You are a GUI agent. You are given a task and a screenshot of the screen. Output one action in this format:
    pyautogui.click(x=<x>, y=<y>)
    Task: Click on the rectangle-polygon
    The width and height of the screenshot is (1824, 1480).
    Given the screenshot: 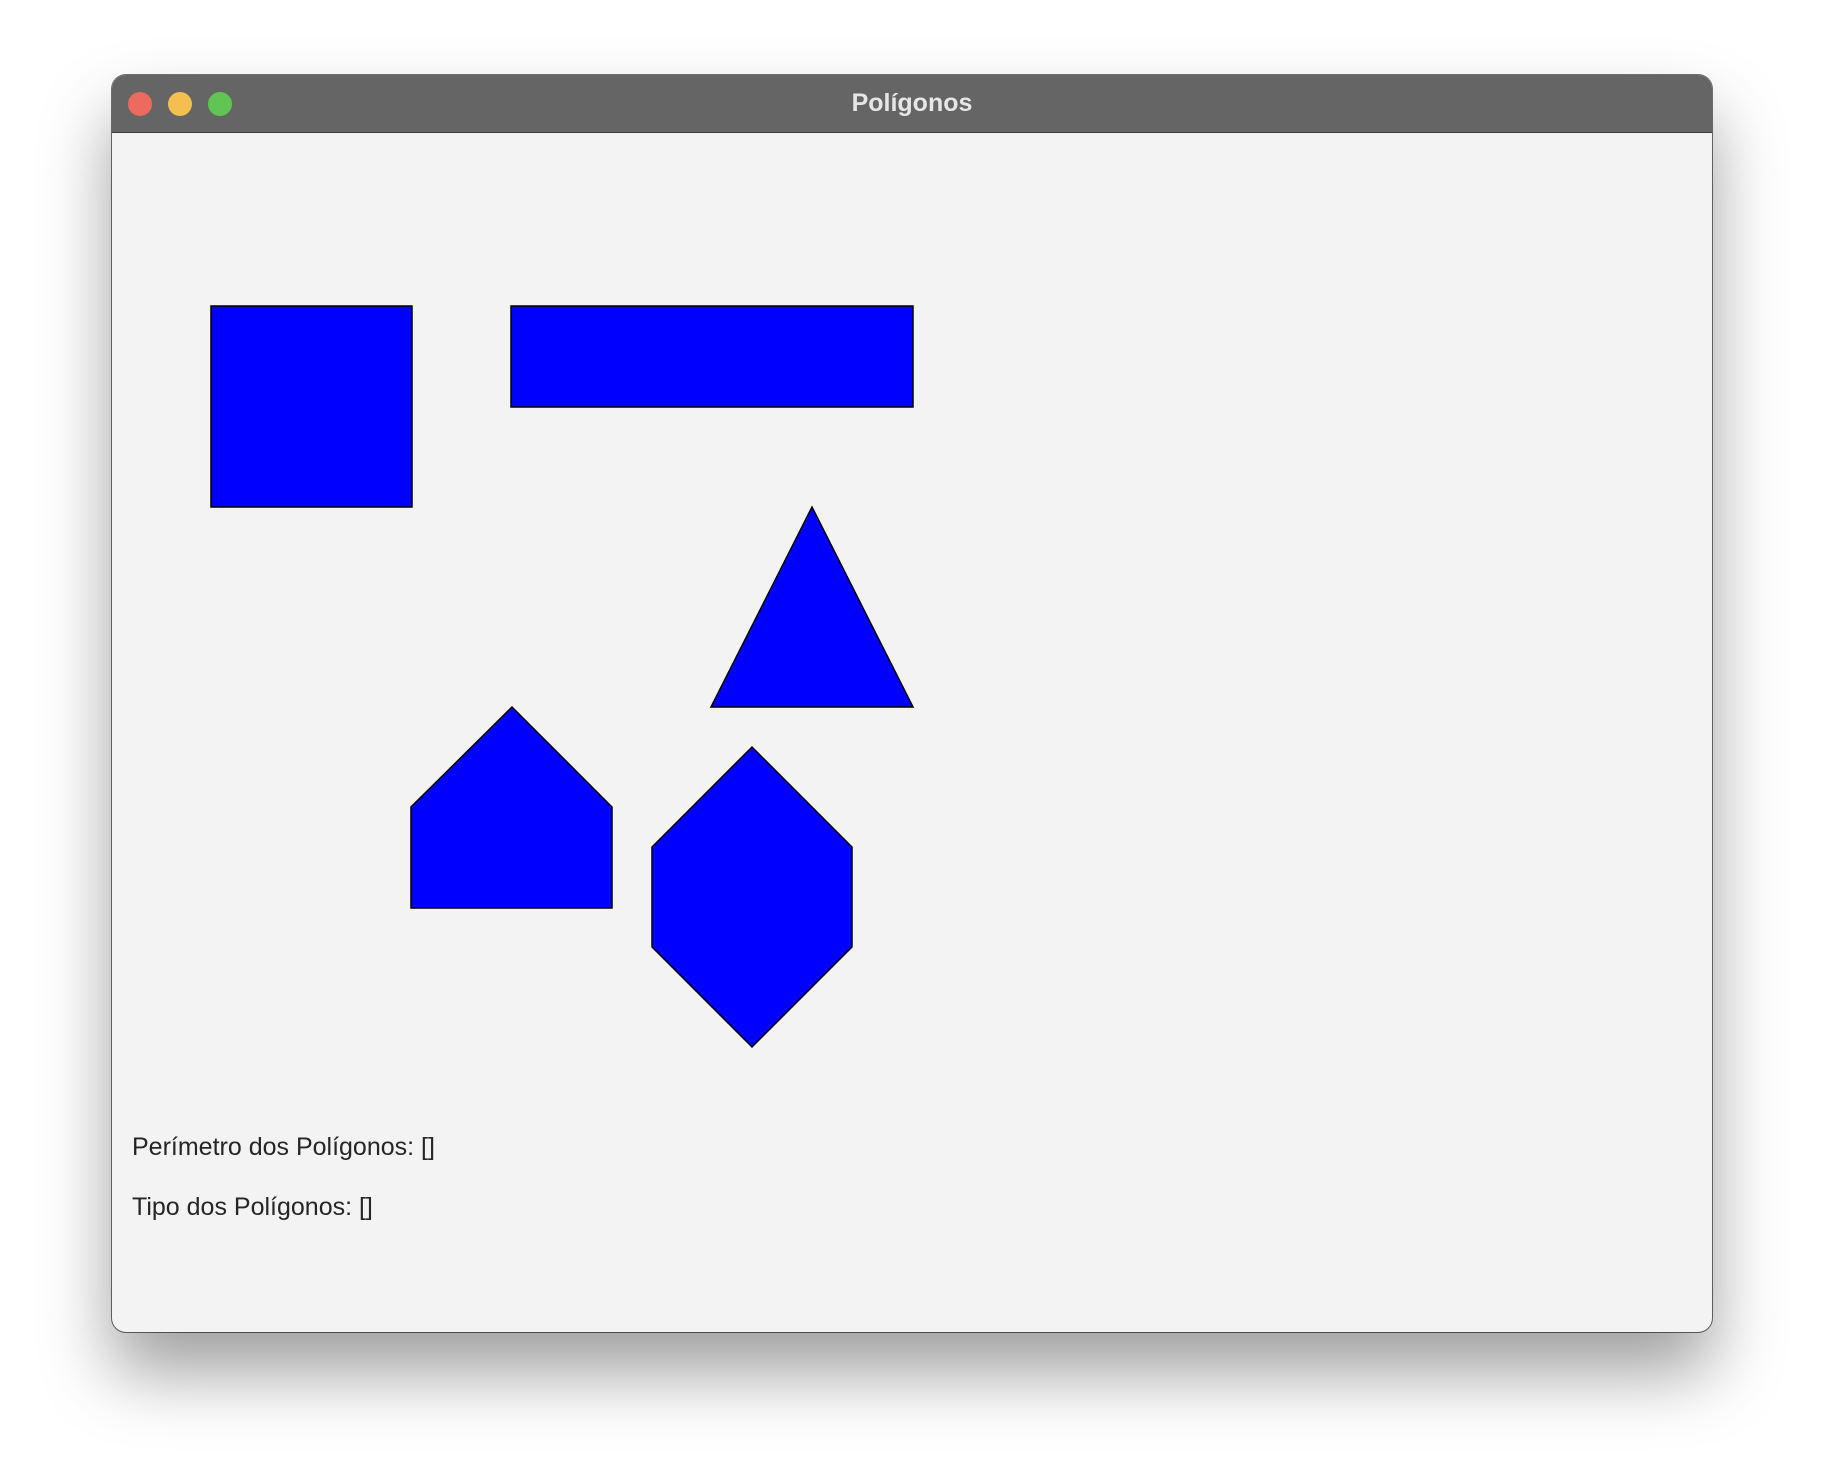 What is the action you would take?
    pyautogui.click(x=712, y=356)
    